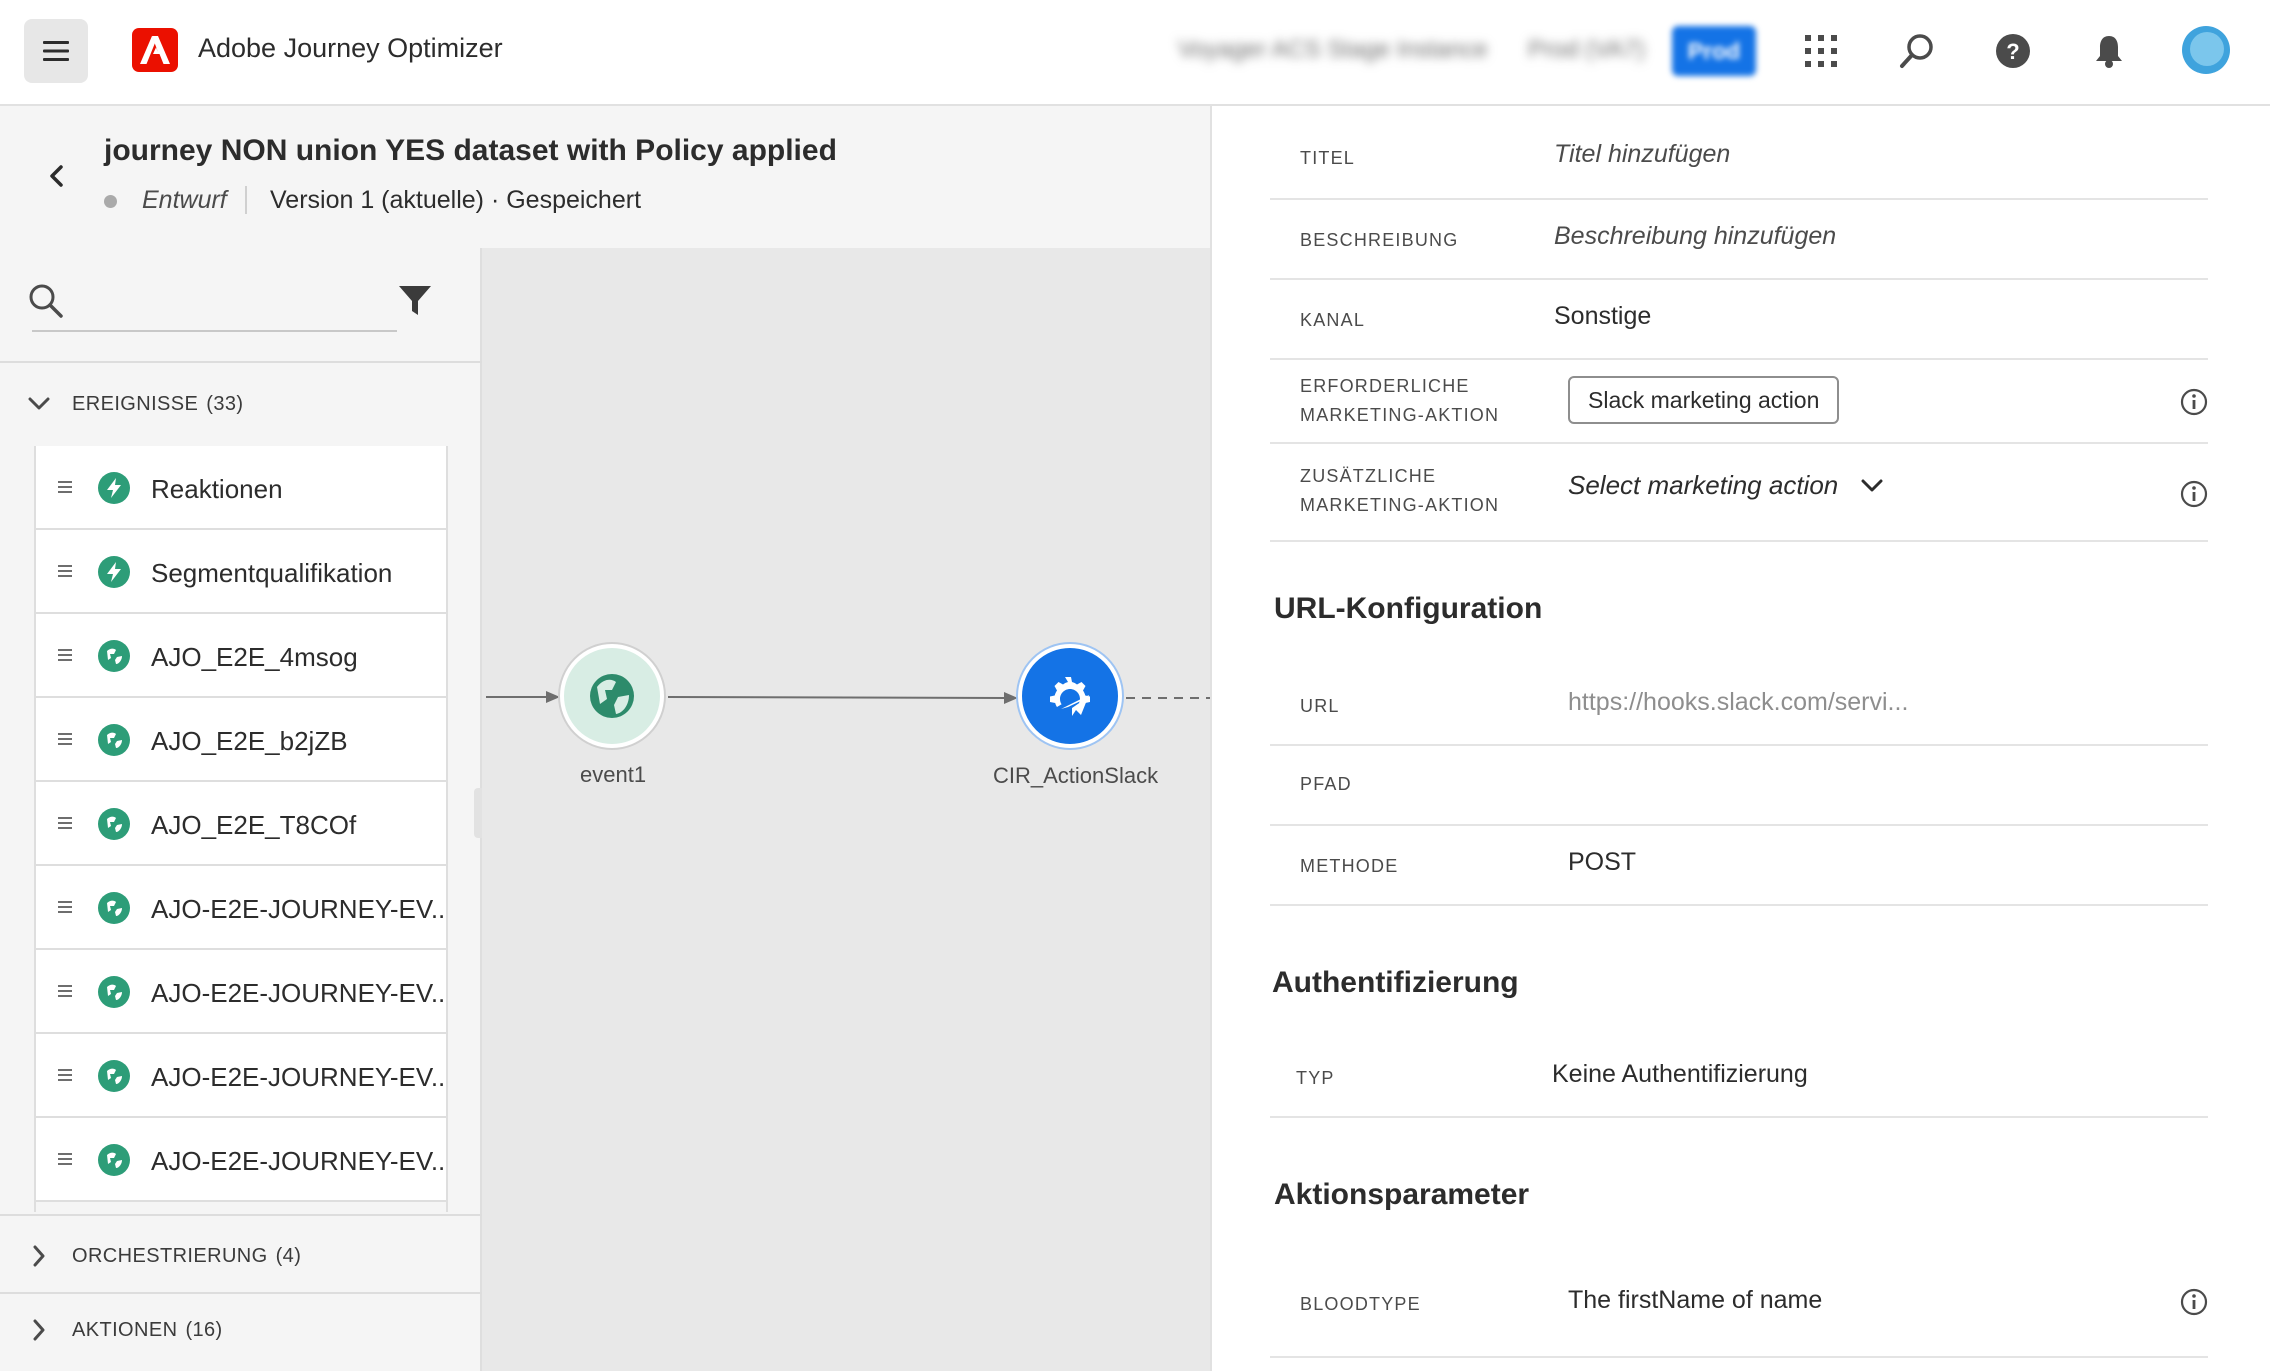 This screenshot has height=1371, width=2270. I want to click on hamburger-icon, so click(56, 51).